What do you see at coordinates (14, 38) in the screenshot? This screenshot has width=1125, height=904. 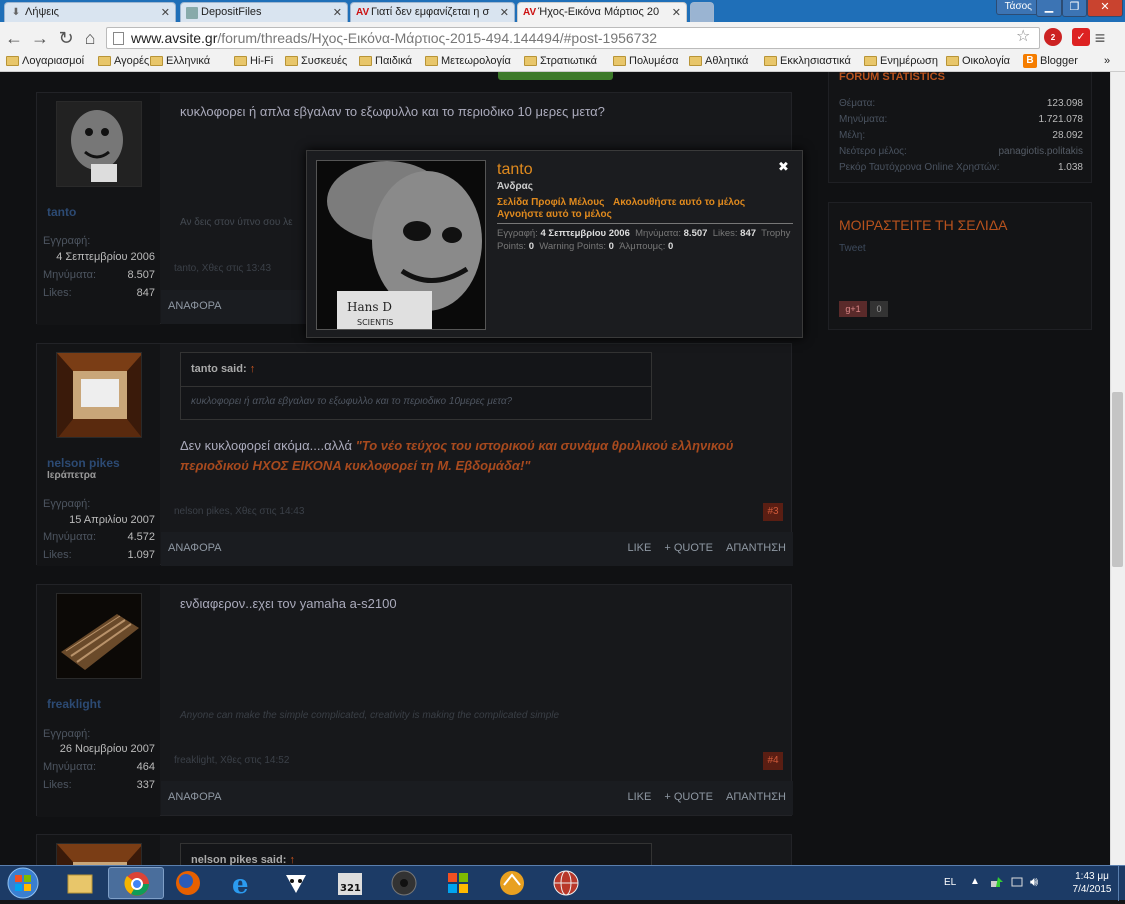 I see `back-icon: ←` at bounding box center [14, 38].